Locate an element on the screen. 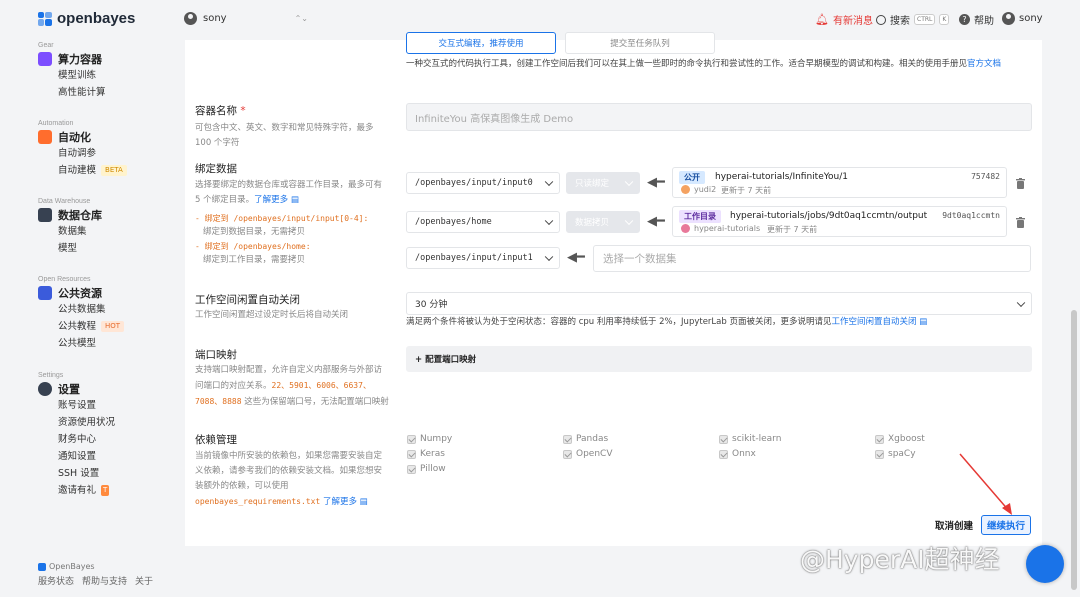 The image size is (1080, 597). sidebar-item-training: 模型训练 is located at coordinates (72, 75).